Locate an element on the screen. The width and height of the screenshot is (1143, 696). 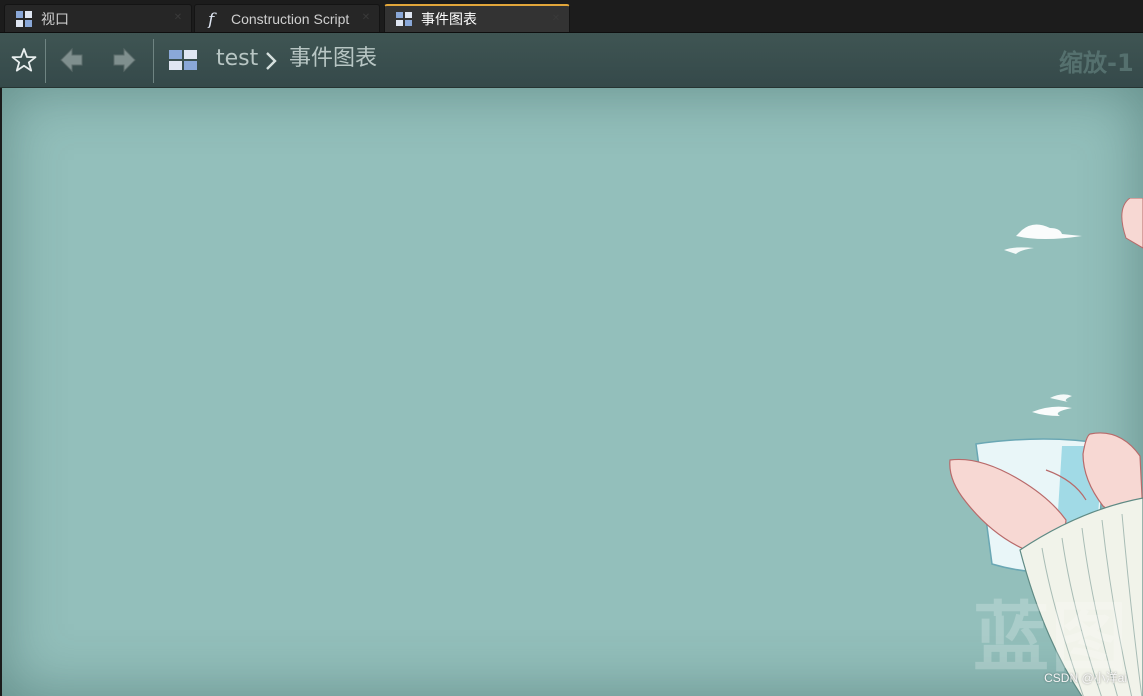
chevron-right-icon is located at coordinates (271, 61).